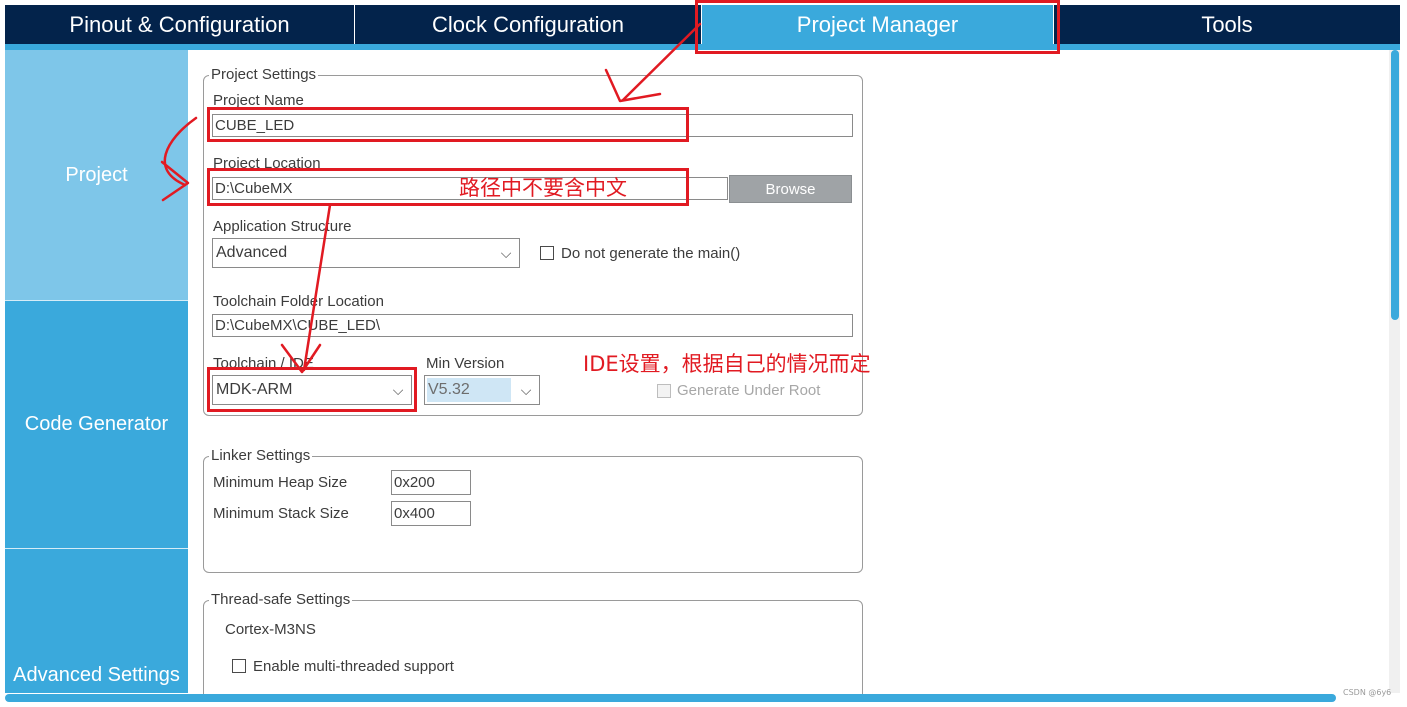  What do you see at coordinates (180, 24) in the screenshot?
I see `tab-pinout-configuration: Pinout & Configuration` at bounding box center [180, 24].